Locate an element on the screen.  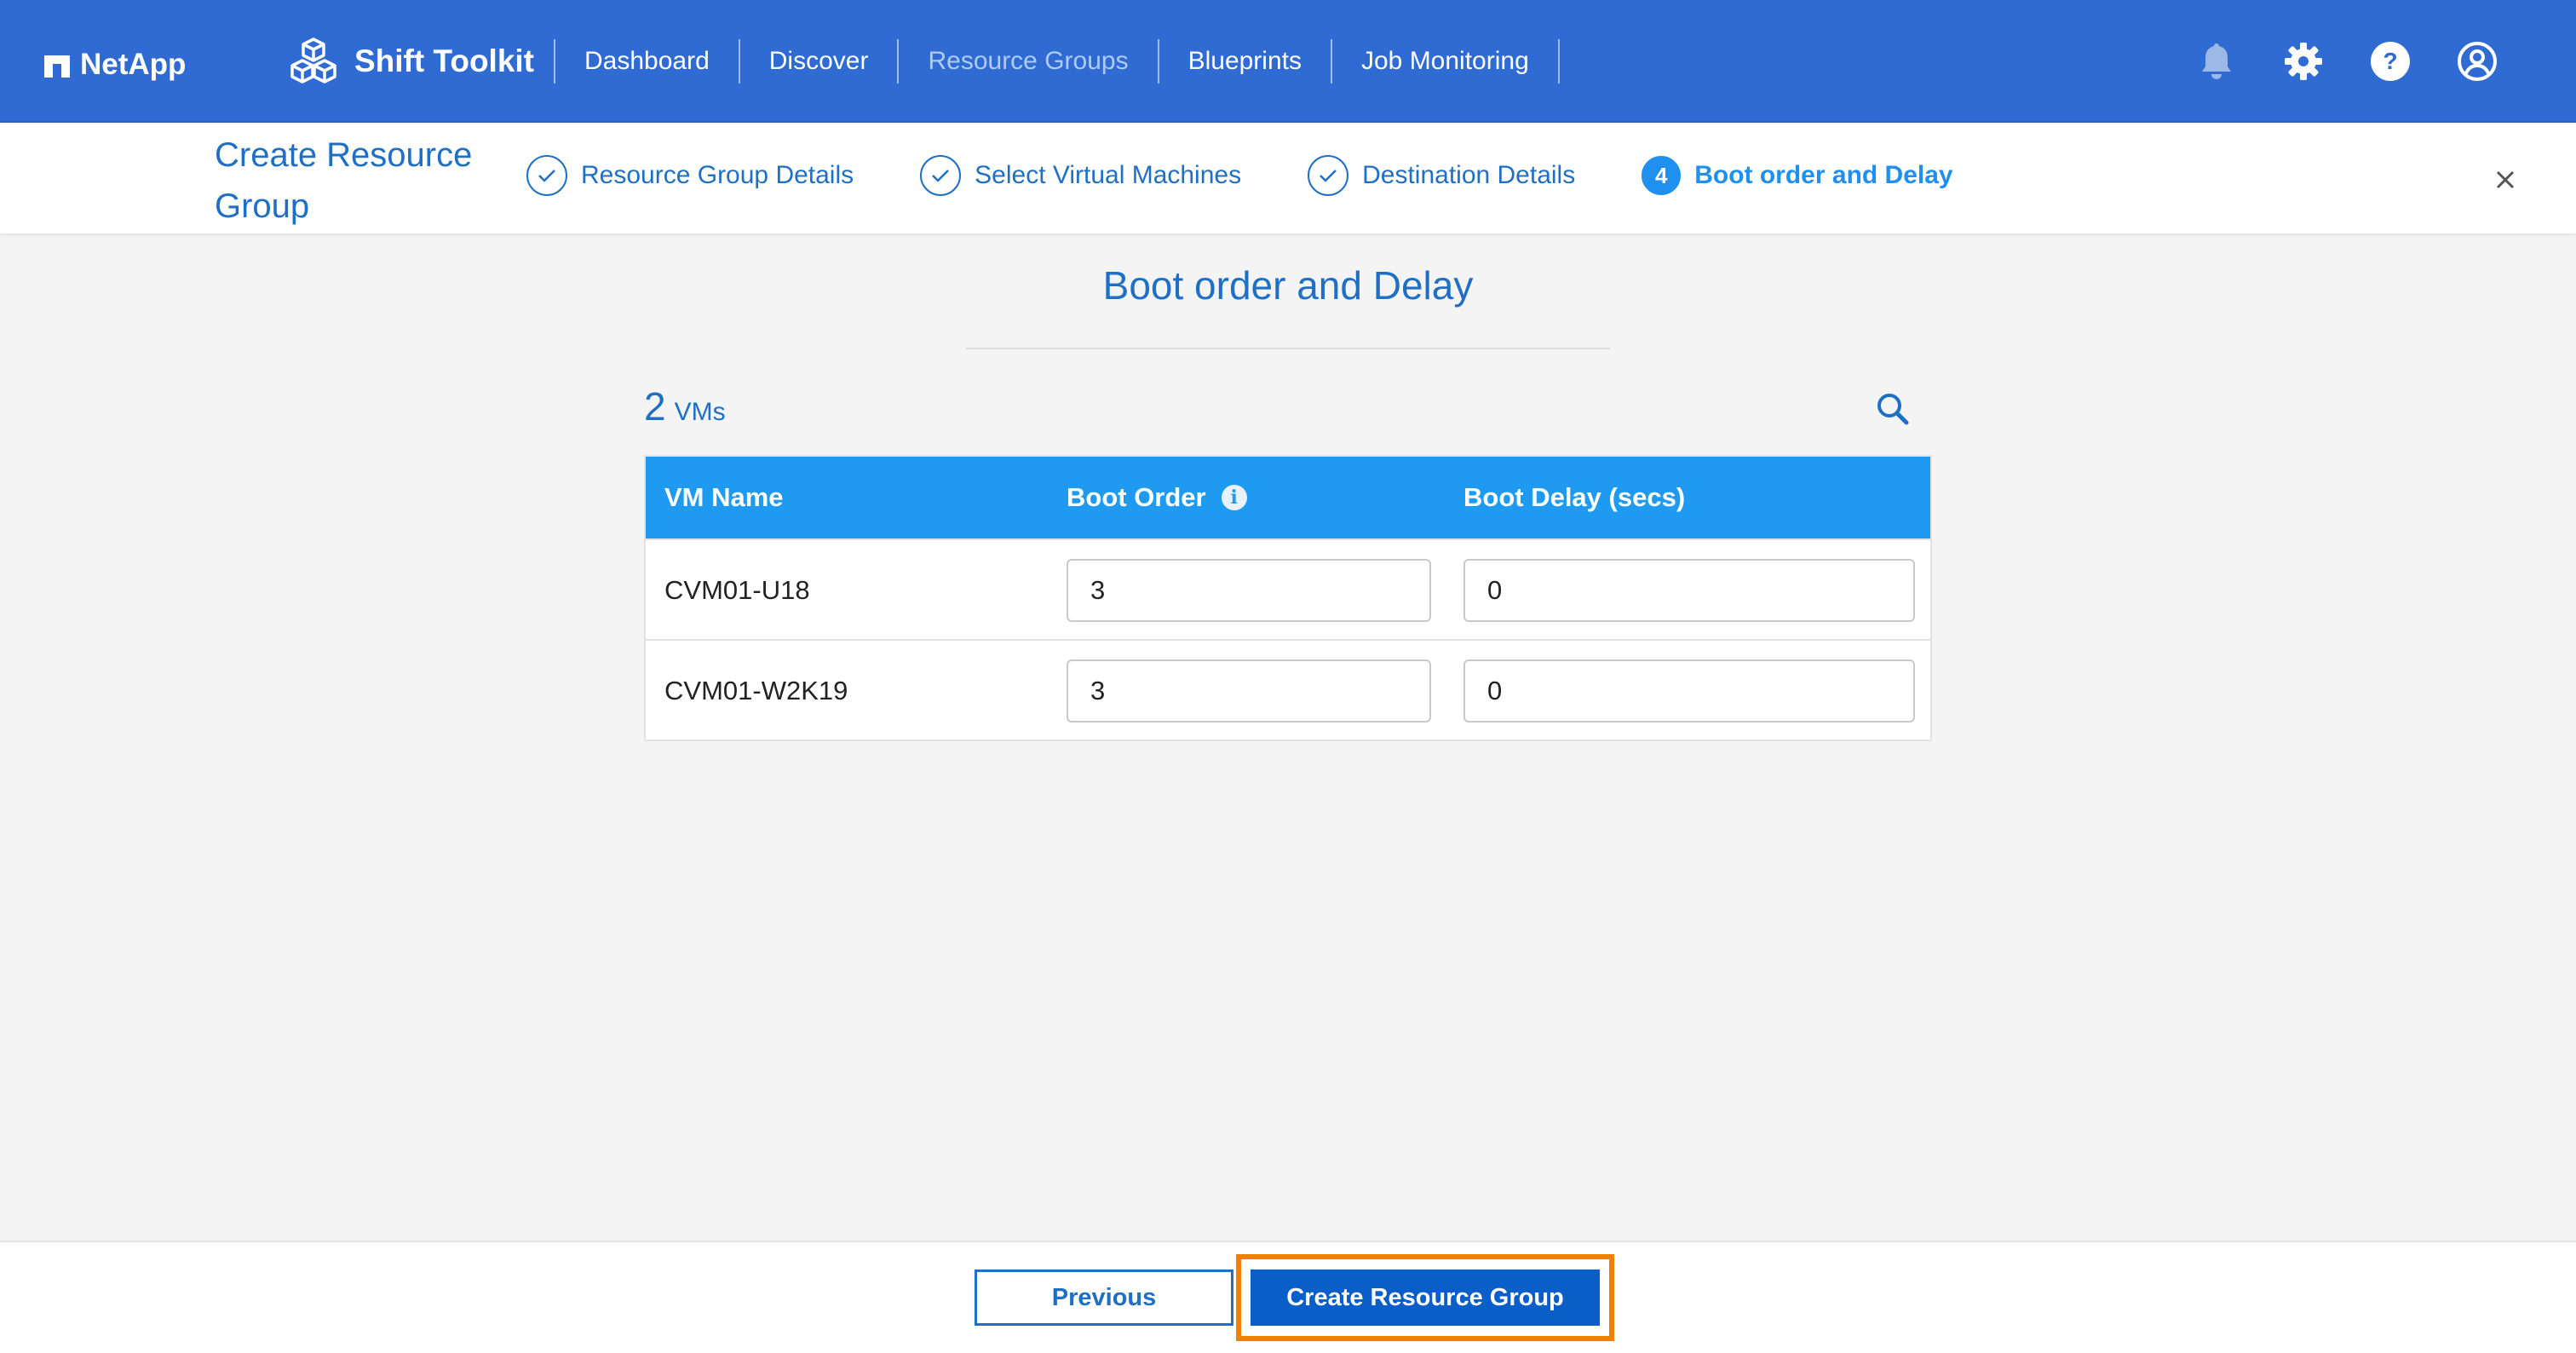
table-row: CVM01-U18 is located at coordinates (1288, 588).